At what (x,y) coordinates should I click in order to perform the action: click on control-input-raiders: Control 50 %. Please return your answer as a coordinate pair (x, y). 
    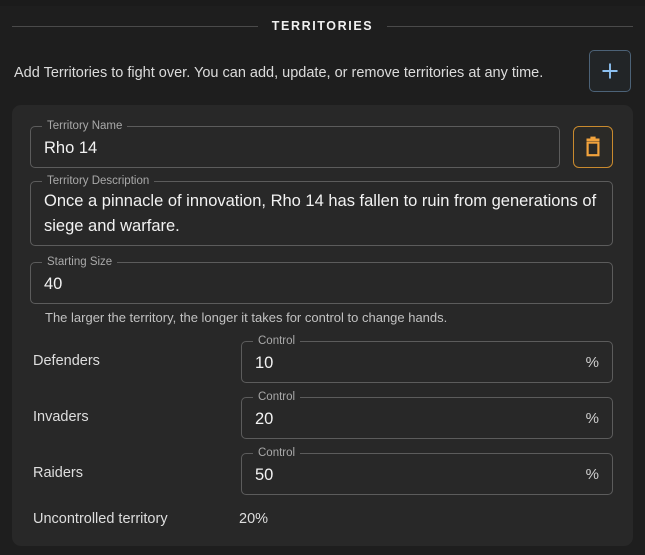
    Looking at the image, I should click on (427, 471).